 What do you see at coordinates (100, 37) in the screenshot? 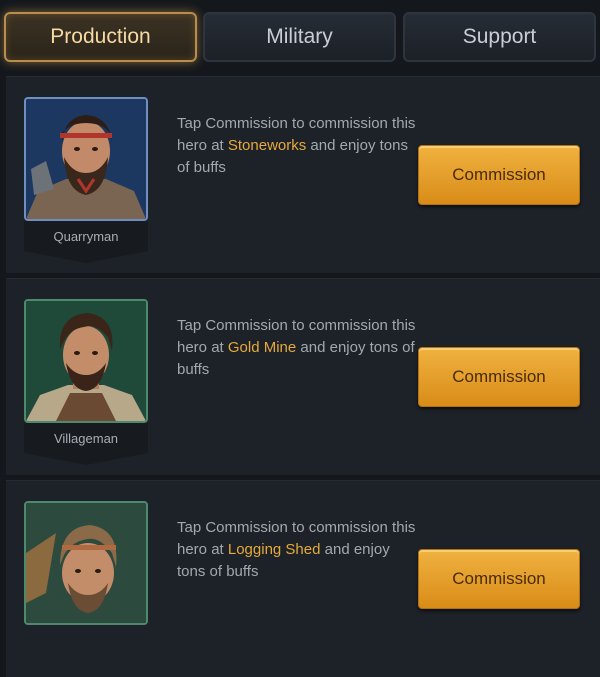
I see `tab-production: Production` at bounding box center [100, 37].